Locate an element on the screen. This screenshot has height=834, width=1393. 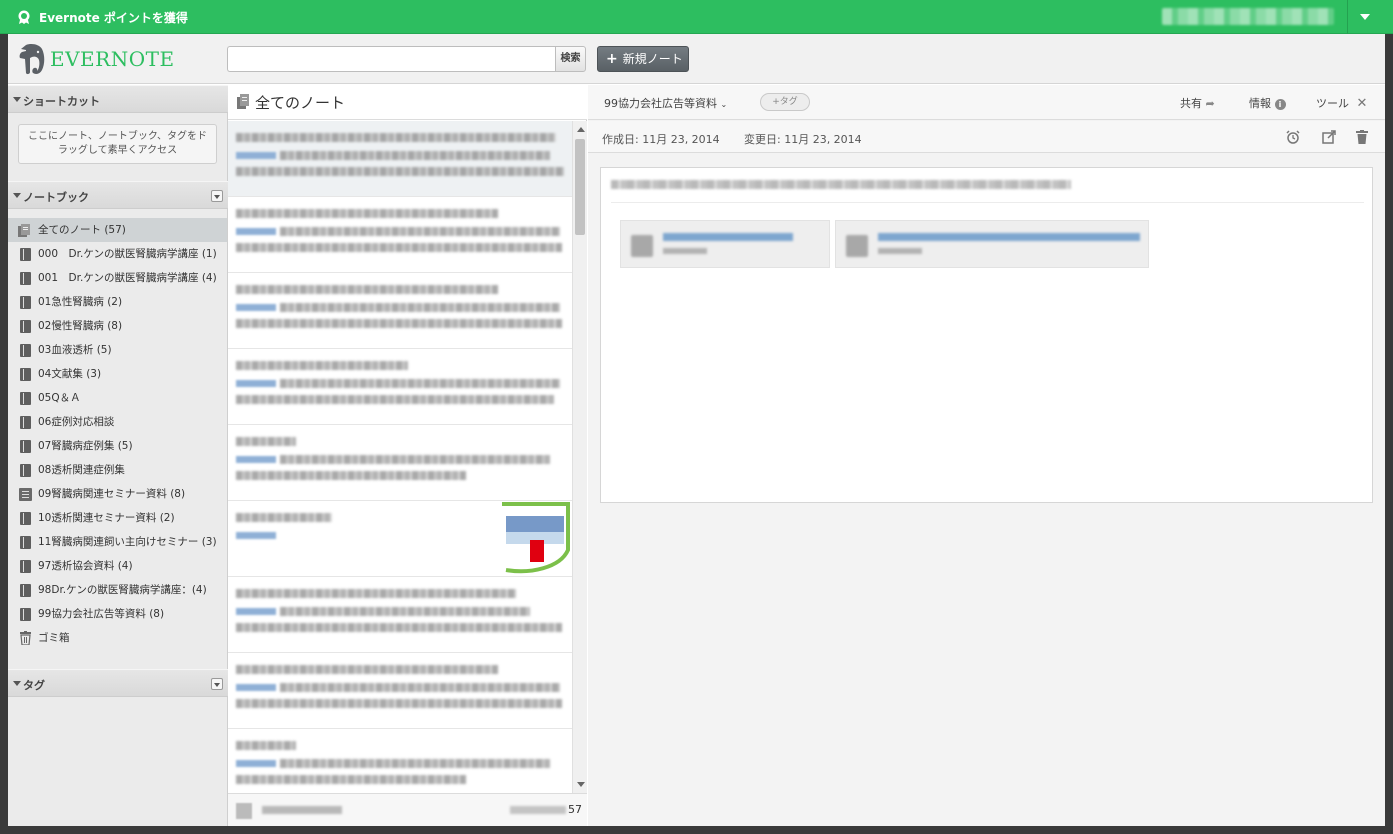
sidebar-item-notebook: 04文献集 (3) is located at coordinates (117, 374).